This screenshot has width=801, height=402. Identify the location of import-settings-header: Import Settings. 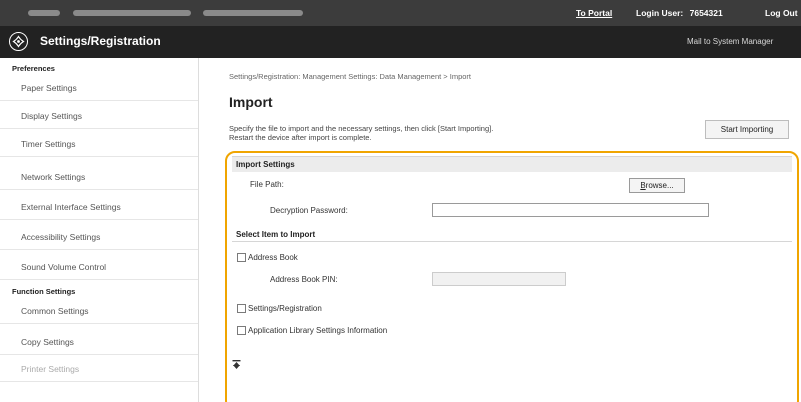
(512, 164).